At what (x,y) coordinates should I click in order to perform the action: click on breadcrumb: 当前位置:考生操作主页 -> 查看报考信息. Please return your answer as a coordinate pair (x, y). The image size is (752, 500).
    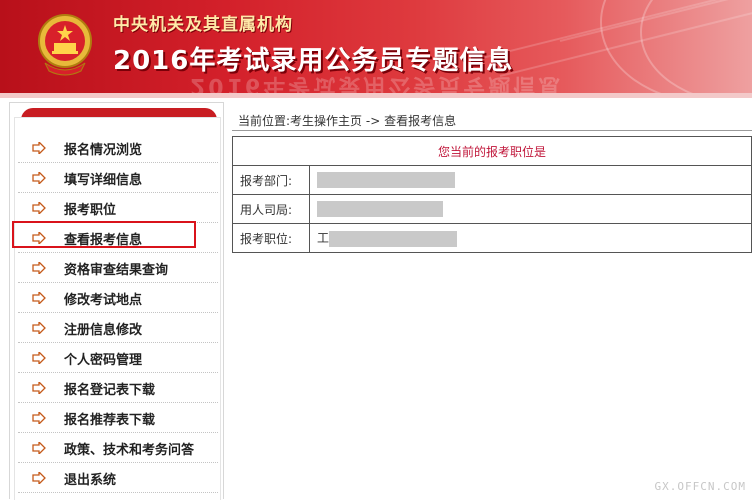
    Looking at the image, I should click on (347, 120).